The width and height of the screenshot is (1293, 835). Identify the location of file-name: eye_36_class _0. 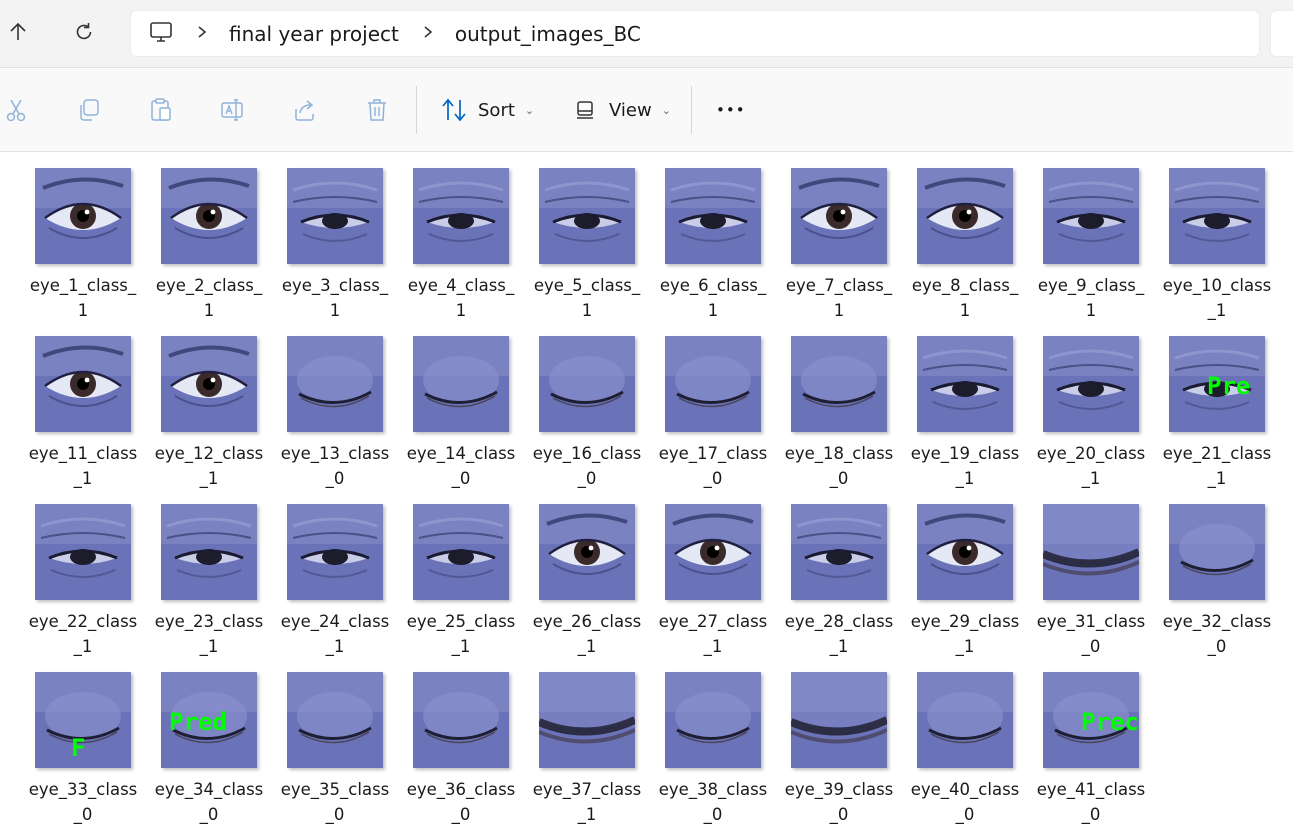
(461, 802).